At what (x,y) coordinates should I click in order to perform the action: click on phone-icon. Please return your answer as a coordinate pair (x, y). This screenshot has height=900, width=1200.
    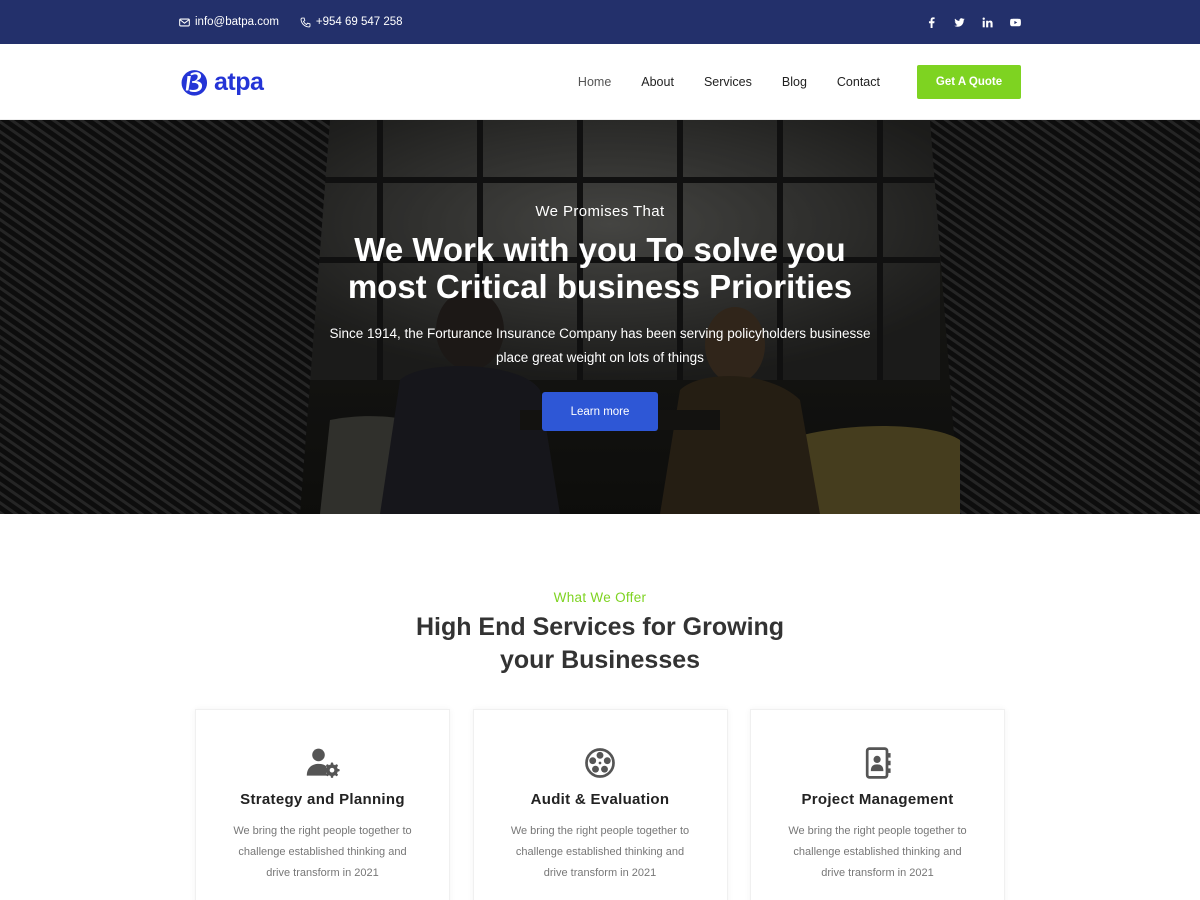
    Looking at the image, I should click on (305, 22).